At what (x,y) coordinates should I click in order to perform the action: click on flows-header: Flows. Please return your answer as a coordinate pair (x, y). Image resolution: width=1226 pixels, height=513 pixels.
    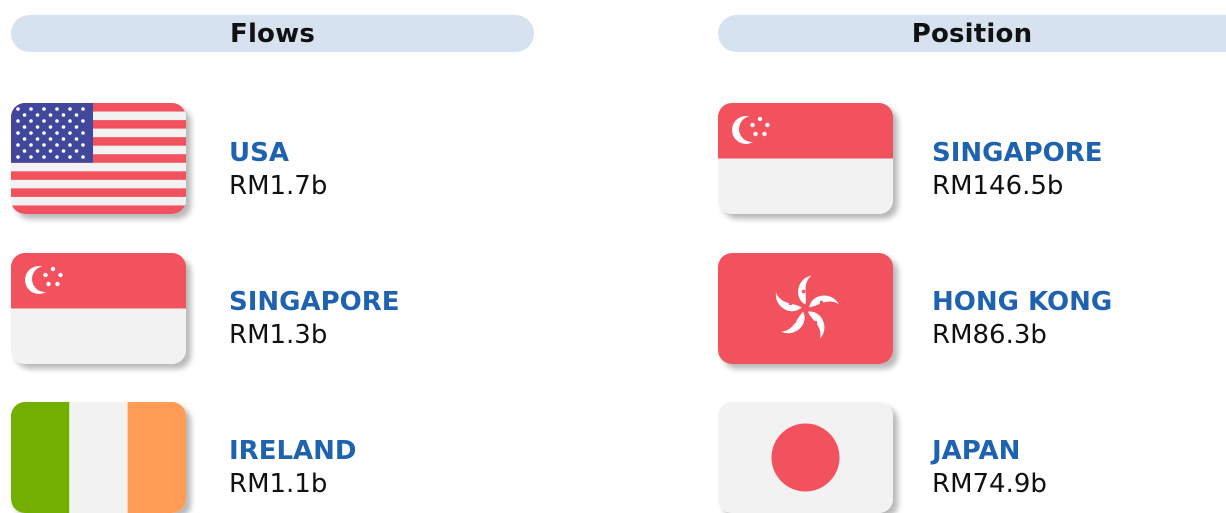
    Looking at the image, I should click on (272, 33).